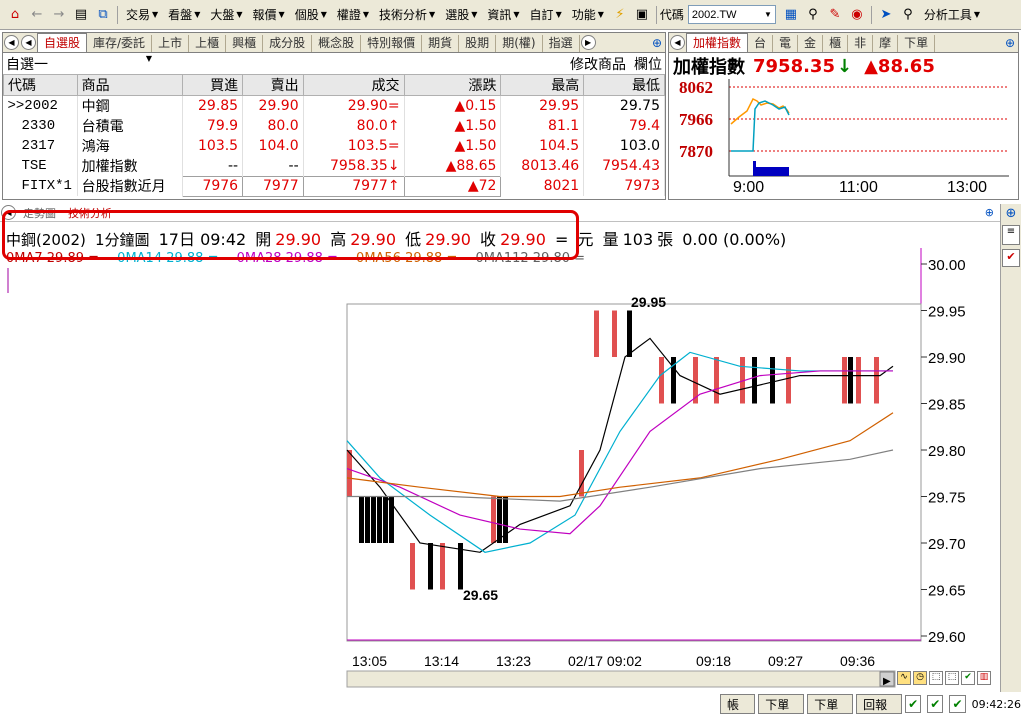 The height and width of the screenshot is (716, 1021). Describe the element at coordinates (40, 166) in the screenshot. I see `row-code: TSE` at that location.